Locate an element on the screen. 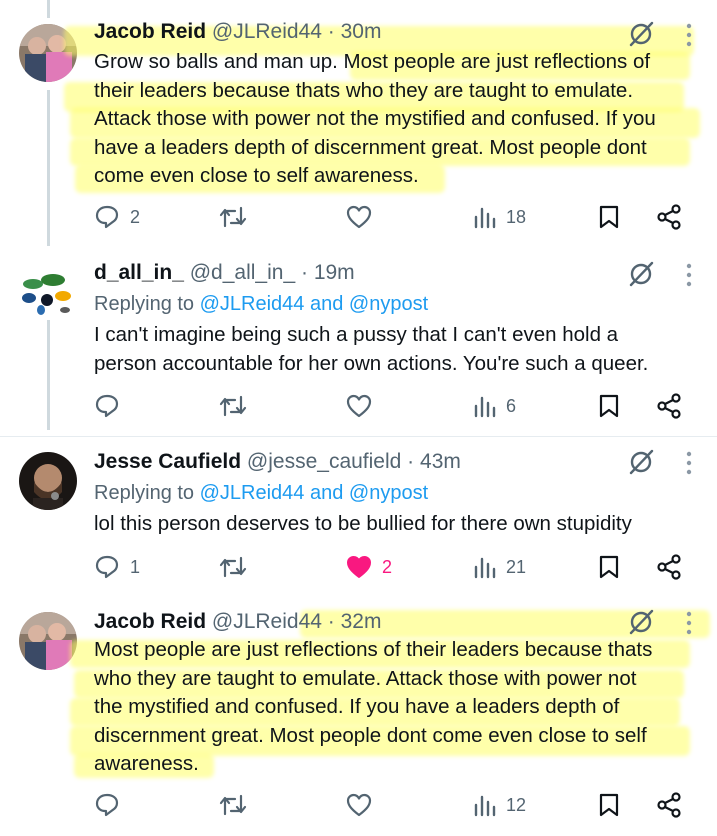  views-button: 6 is located at coordinates (494, 406).